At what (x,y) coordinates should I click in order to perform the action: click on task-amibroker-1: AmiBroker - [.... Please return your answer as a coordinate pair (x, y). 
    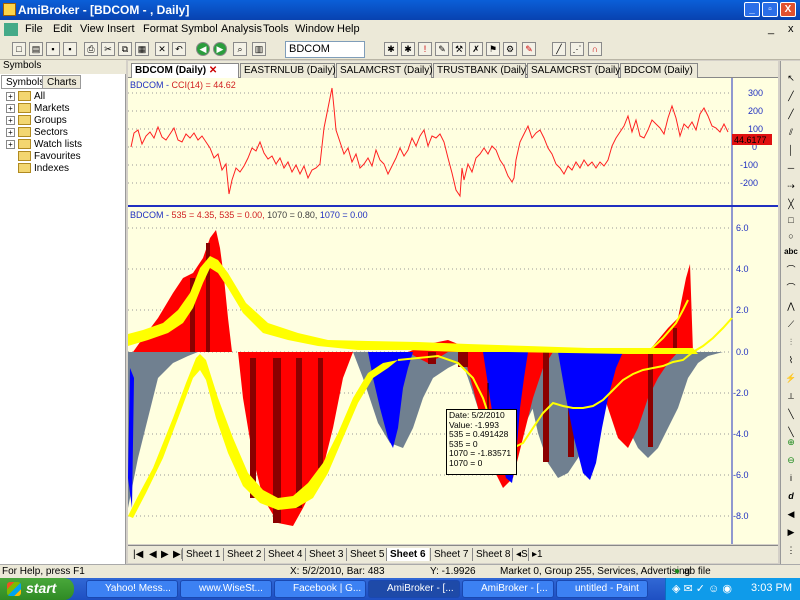
    Looking at the image, I should click on (414, 589).